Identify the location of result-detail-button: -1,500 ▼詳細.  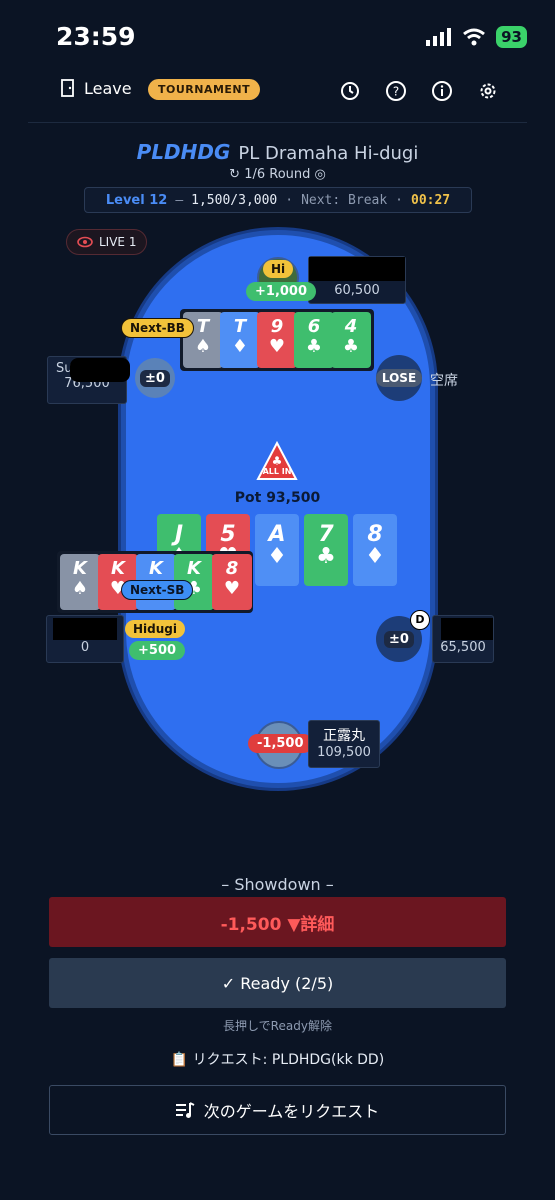
(277, 922).